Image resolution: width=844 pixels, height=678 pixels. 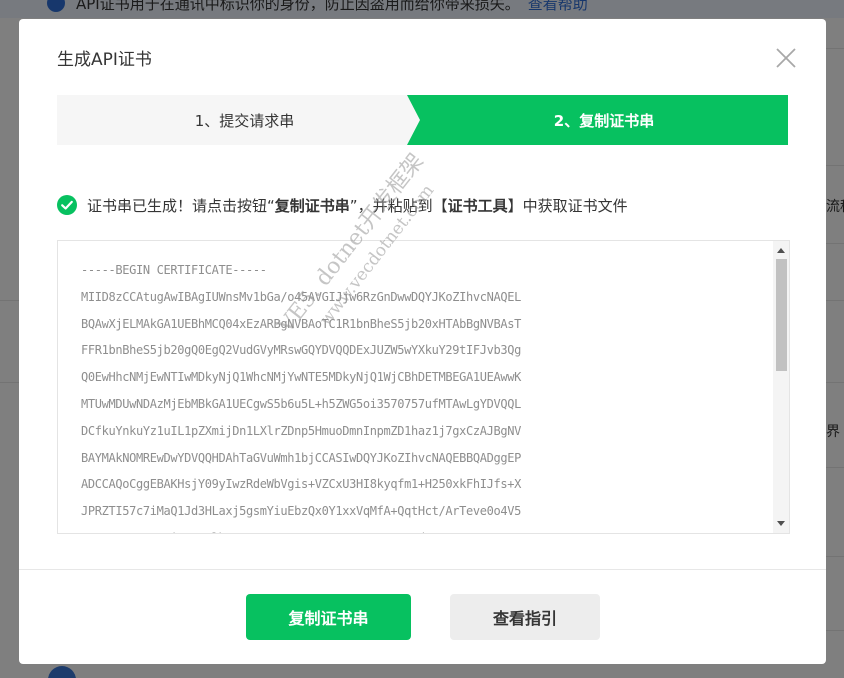 I want to click on step-submit-request: 1、提交请求串, so click(x=238, y=120).